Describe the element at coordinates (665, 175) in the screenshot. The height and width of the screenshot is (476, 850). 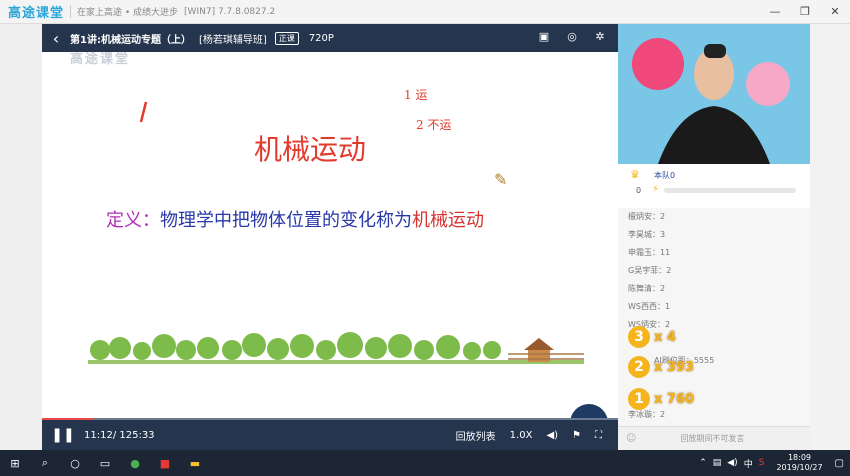
I see `team-name: 本队0` at that location.